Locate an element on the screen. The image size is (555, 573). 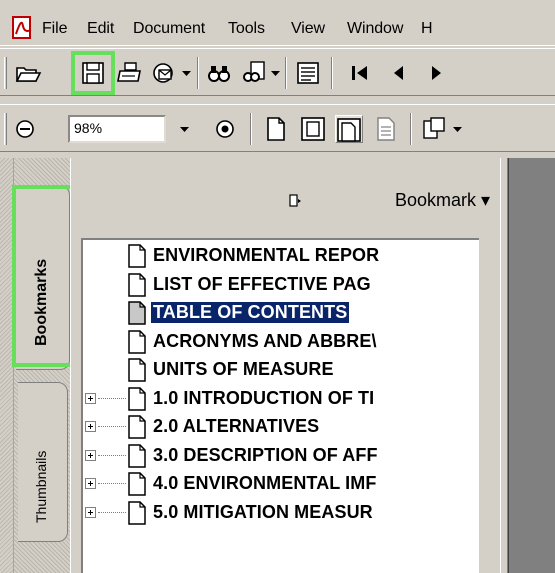
file-toolbar is located at coordinates (277, 72).